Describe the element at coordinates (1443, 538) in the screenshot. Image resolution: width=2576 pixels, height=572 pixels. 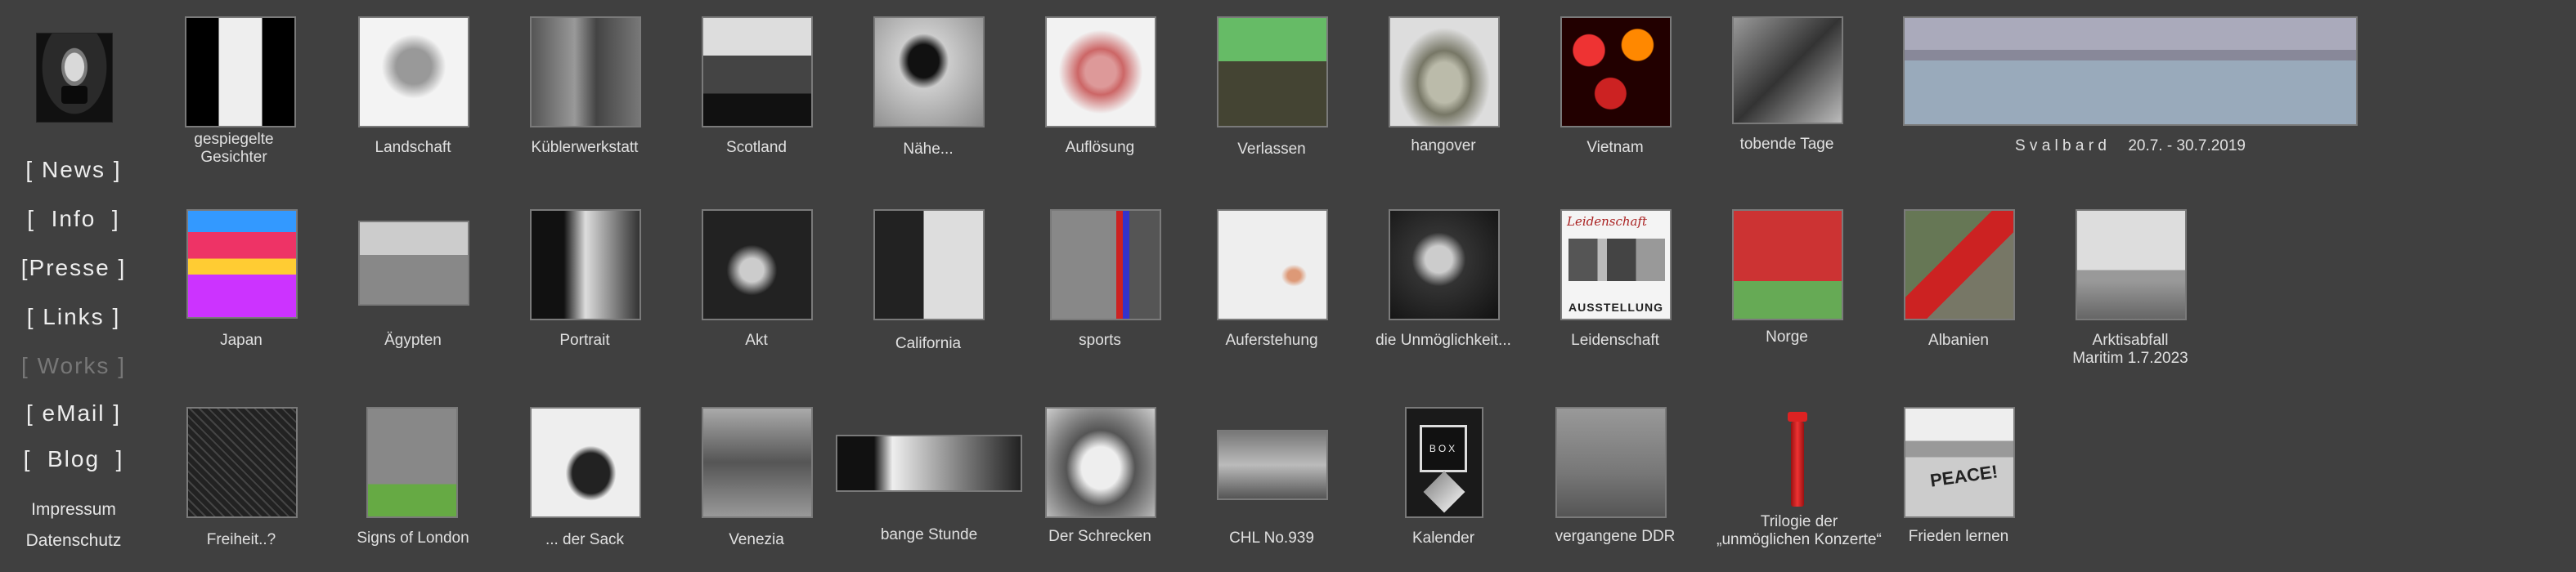
I see `caption: Kalender` at that location.